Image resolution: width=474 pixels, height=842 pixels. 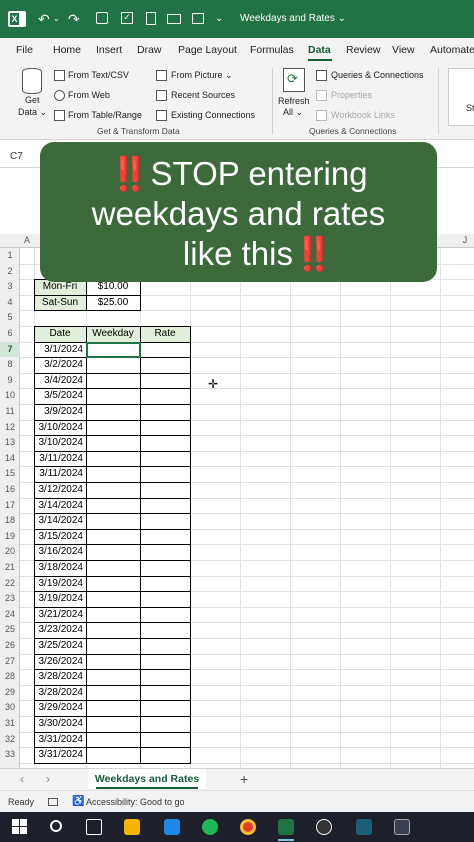 What do you see at coordinates (294, 101) in the screenshot?
I see `refresh-all-button: Refresh` at bounding box center [294, 101].